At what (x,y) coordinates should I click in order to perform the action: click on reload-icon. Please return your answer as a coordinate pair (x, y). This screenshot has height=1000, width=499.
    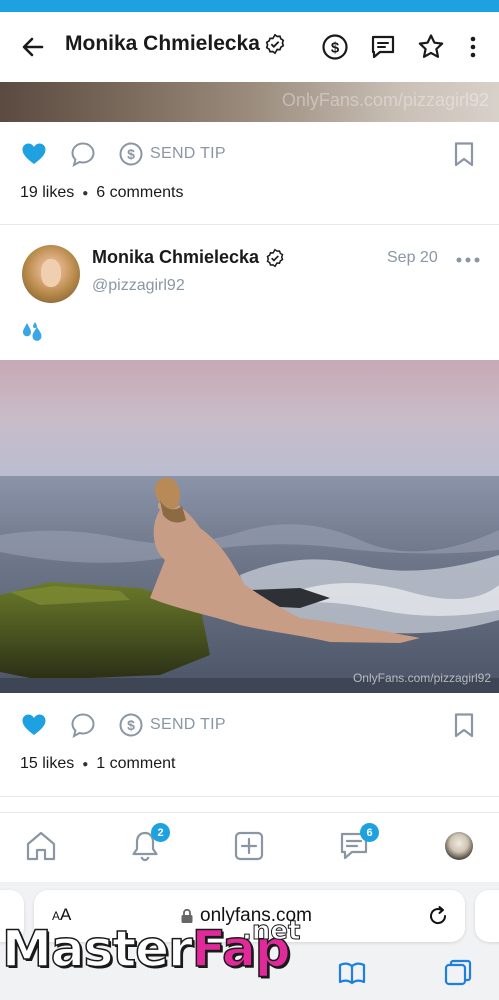
    Looking at the image, I should click on (438, 916).